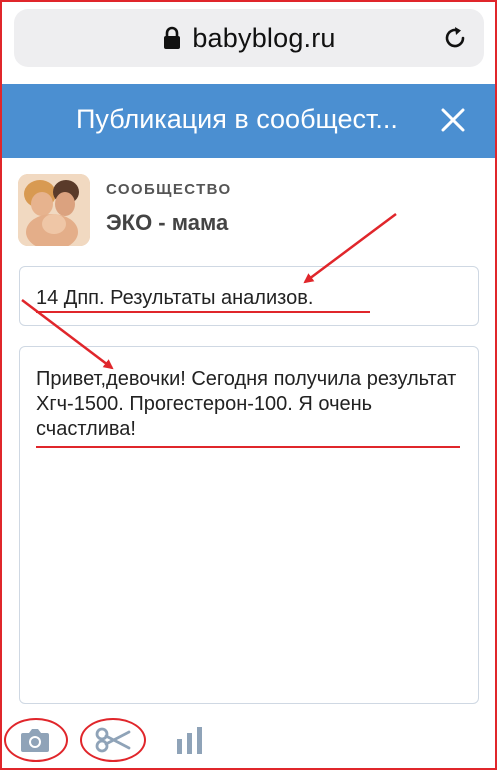 The height and width of the screenshot is (770, 497). I want to click on address-bar: babyblog.ru, so click(249, 38).